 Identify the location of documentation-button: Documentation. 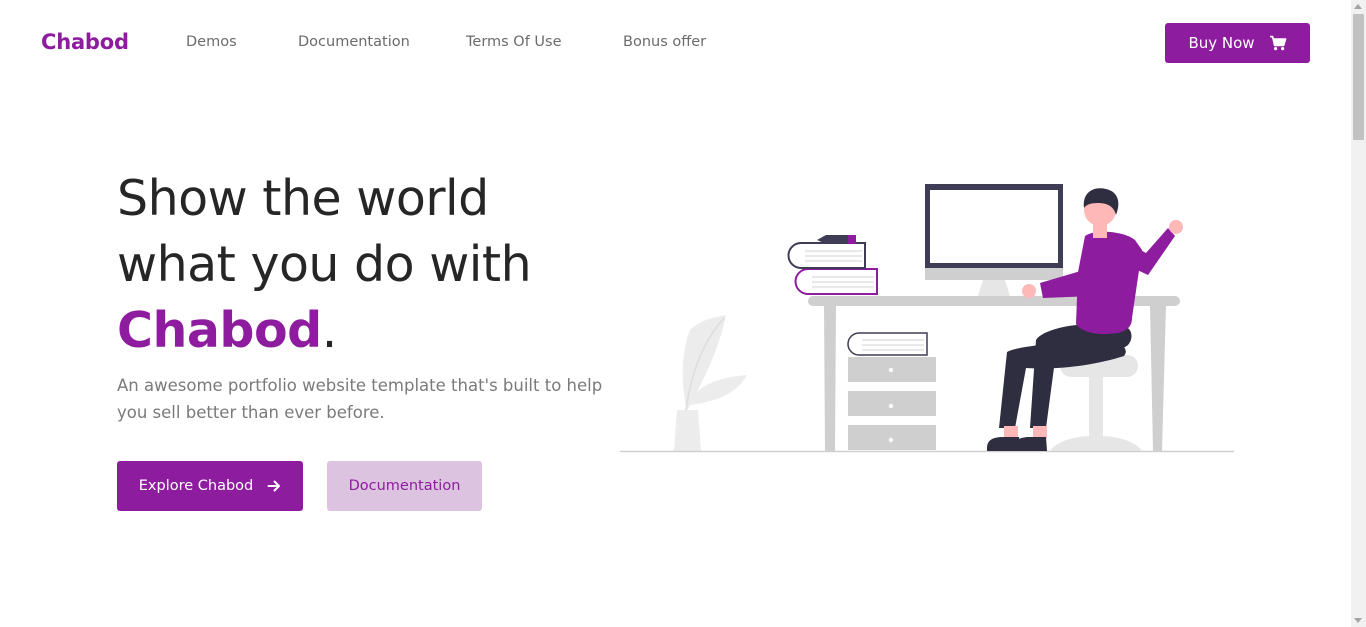
(404, 486).